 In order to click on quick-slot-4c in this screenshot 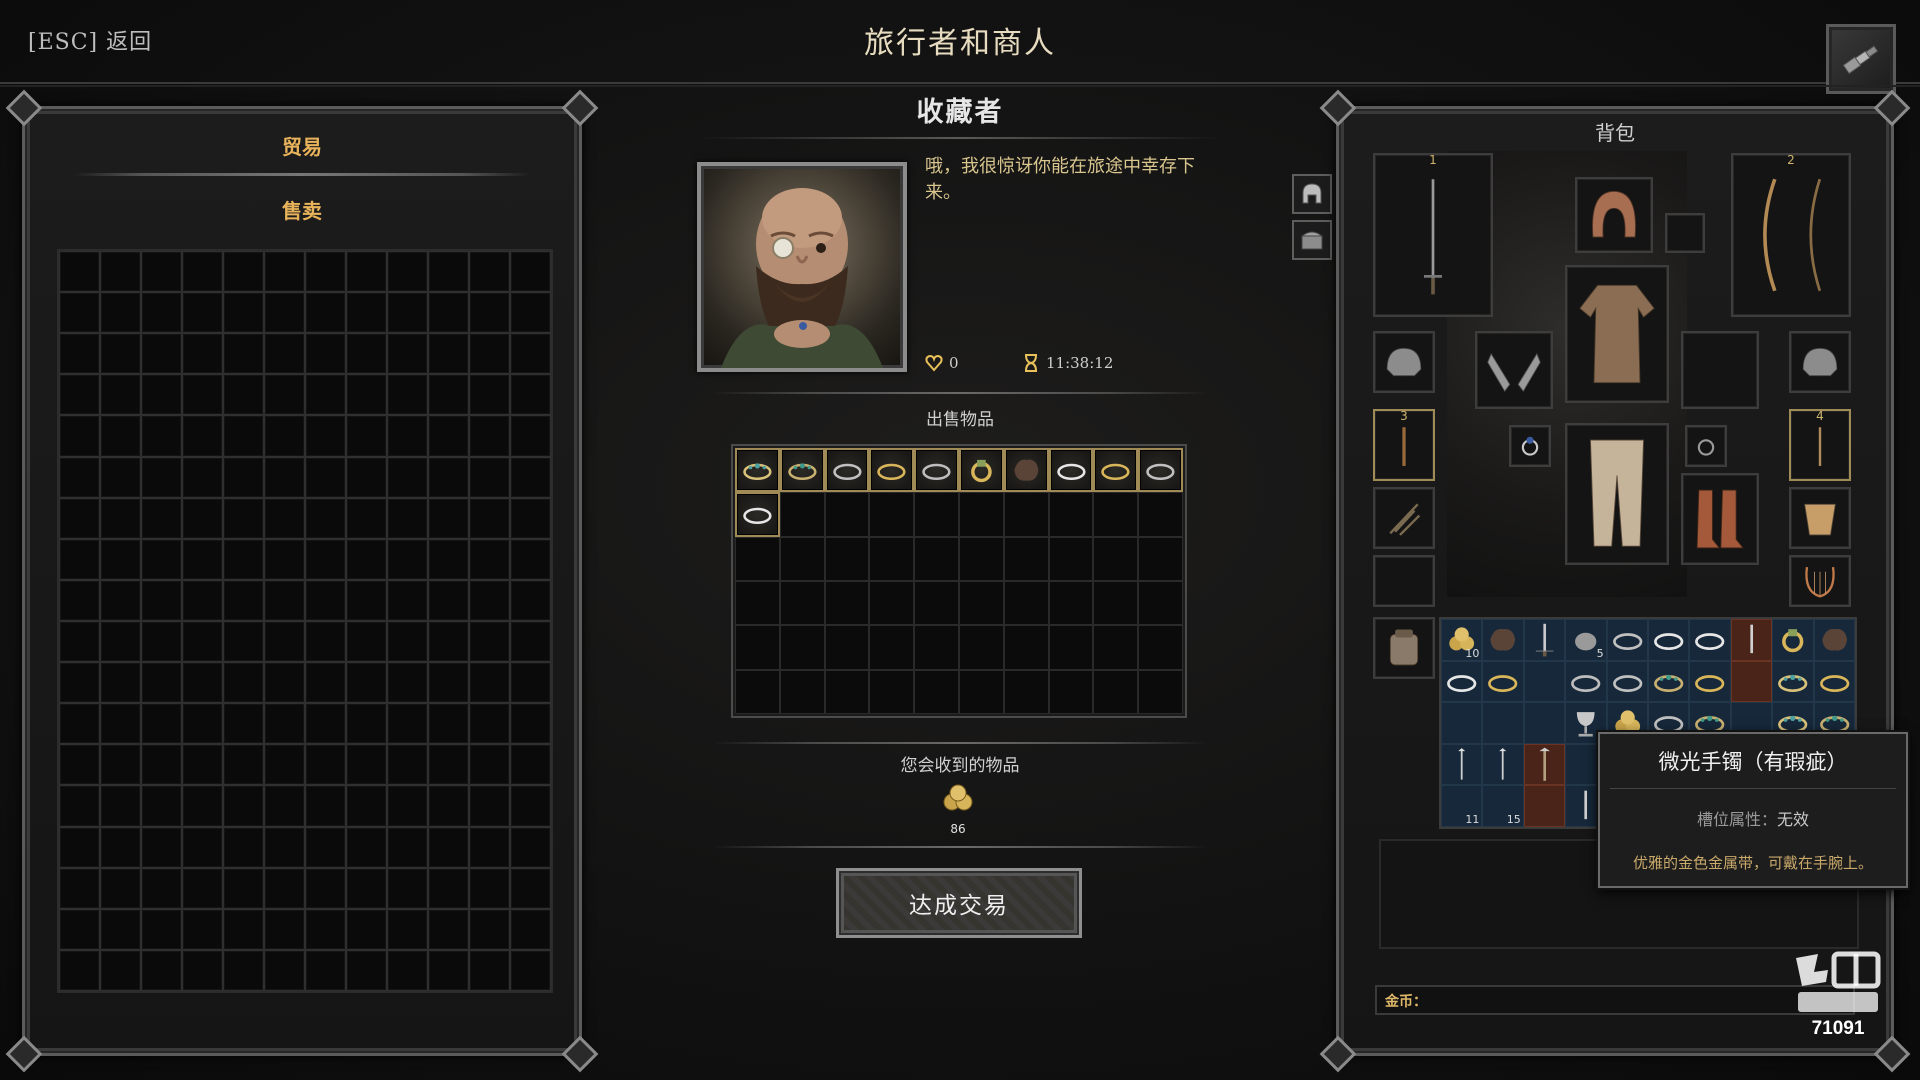, I will do `click(1820, 581)`.